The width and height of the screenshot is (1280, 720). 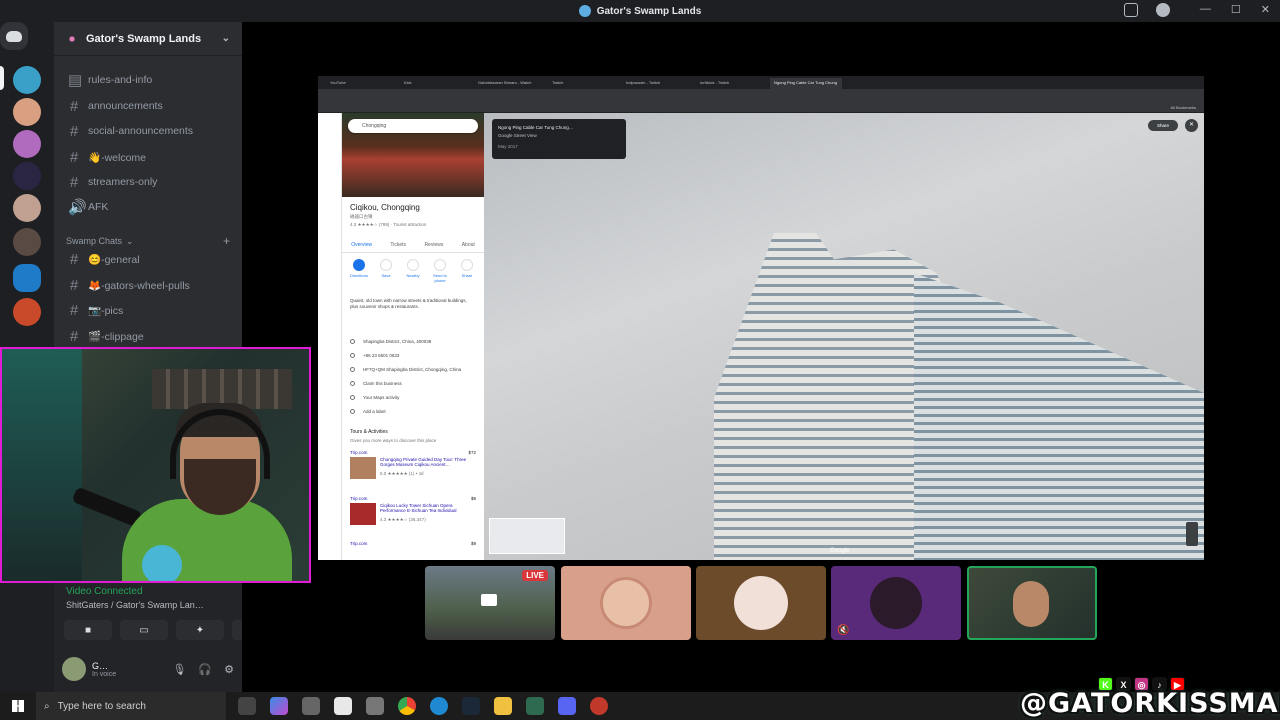 What do you see at coordinates (107, 507) in the screenshot?
I see `microphone-arm` at bounding box center [107, 507].